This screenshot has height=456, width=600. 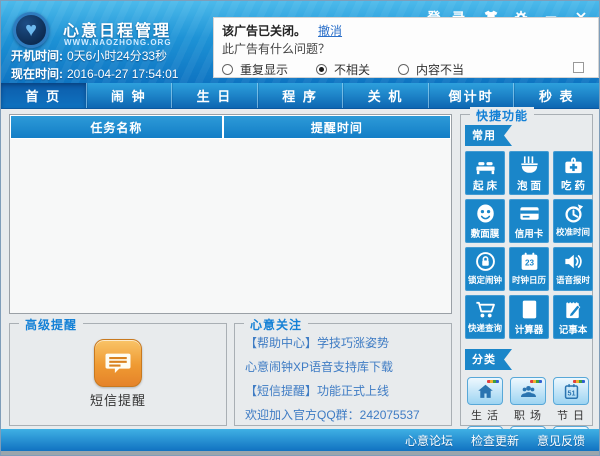 I want to click on shortcut-label: 敷面膜, so click(x=485, y=234).